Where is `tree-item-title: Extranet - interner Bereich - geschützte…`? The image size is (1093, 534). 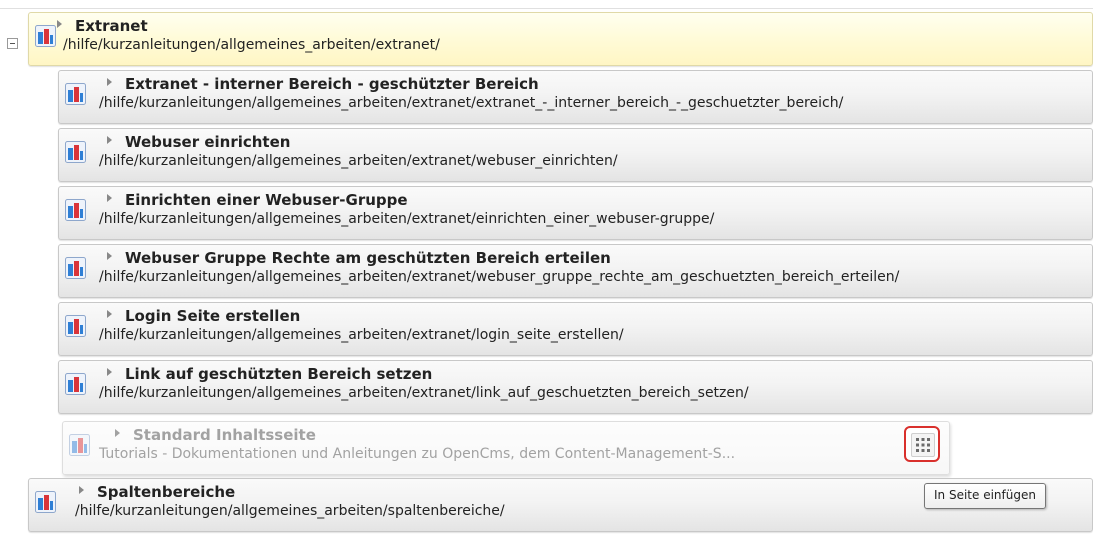
tree-item-title: Extranet - interner Bereich - geschützte… is located at coordinates (323, 84).